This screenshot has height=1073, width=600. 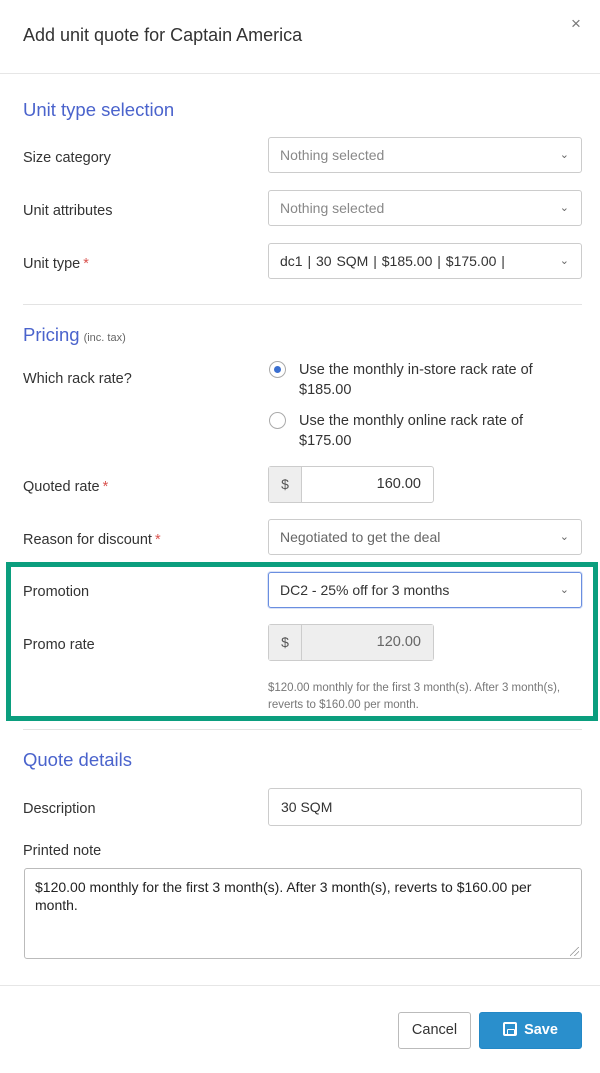 What do you see at coordinates (332, 155) in the screenshot?
I see `size-category-value: Nothing selected` at bounding box center [332, 155].